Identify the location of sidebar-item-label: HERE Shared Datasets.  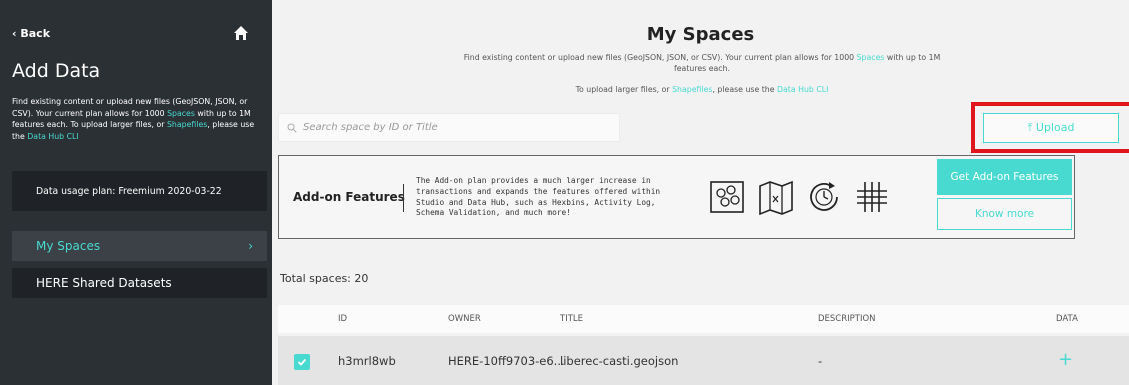
(104, 283).